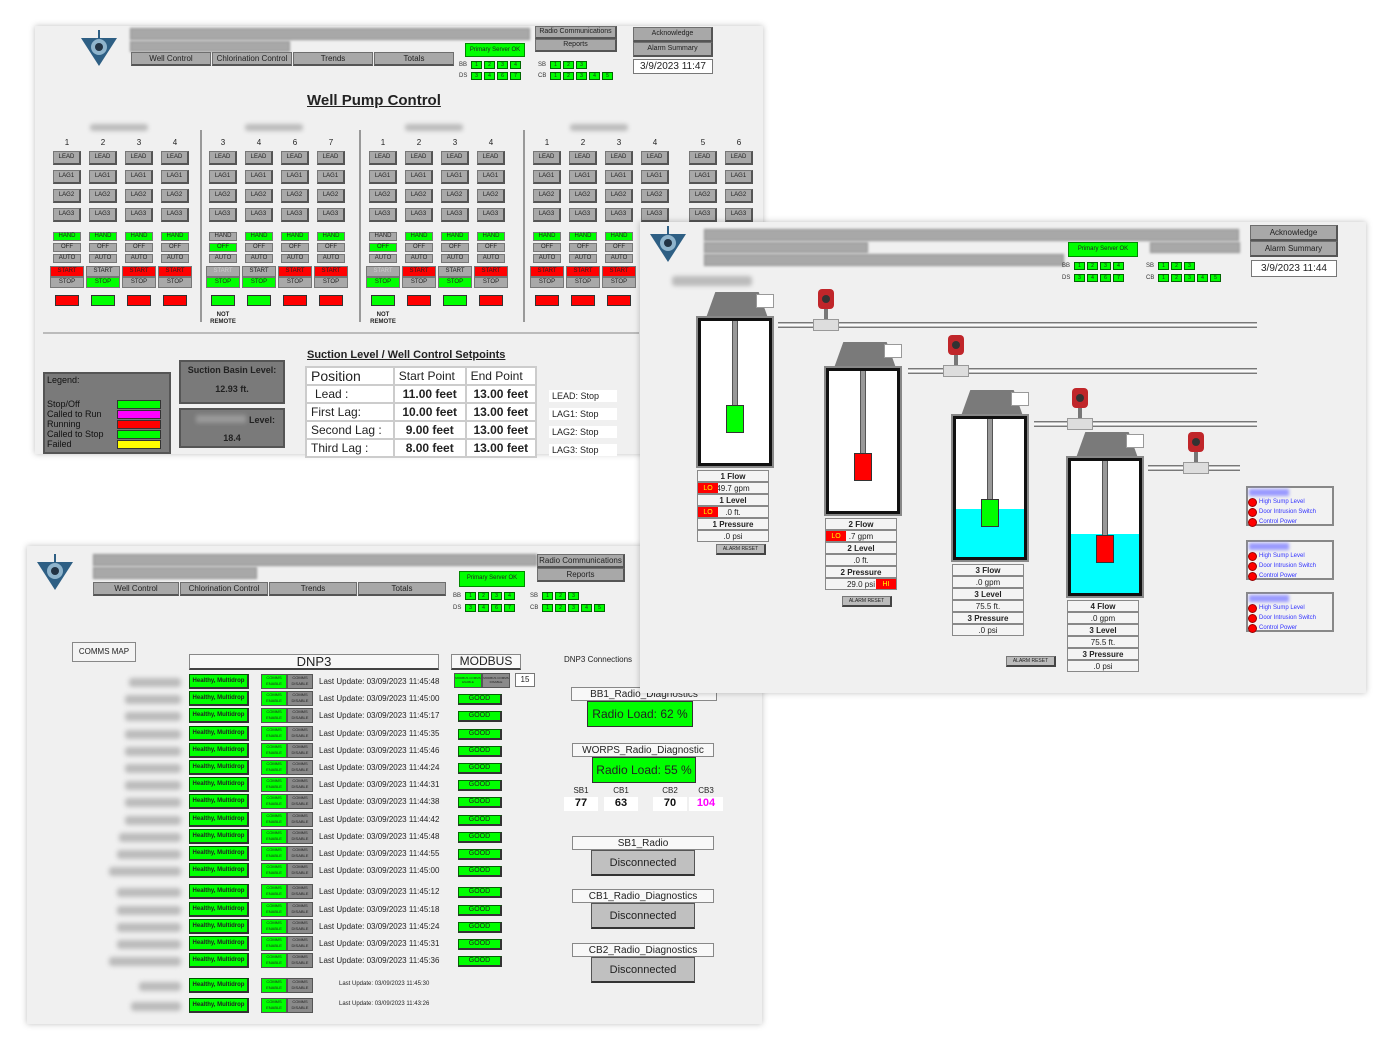  I want to click on alarm-summary-button: Alarm Summary, so click(673, 49).